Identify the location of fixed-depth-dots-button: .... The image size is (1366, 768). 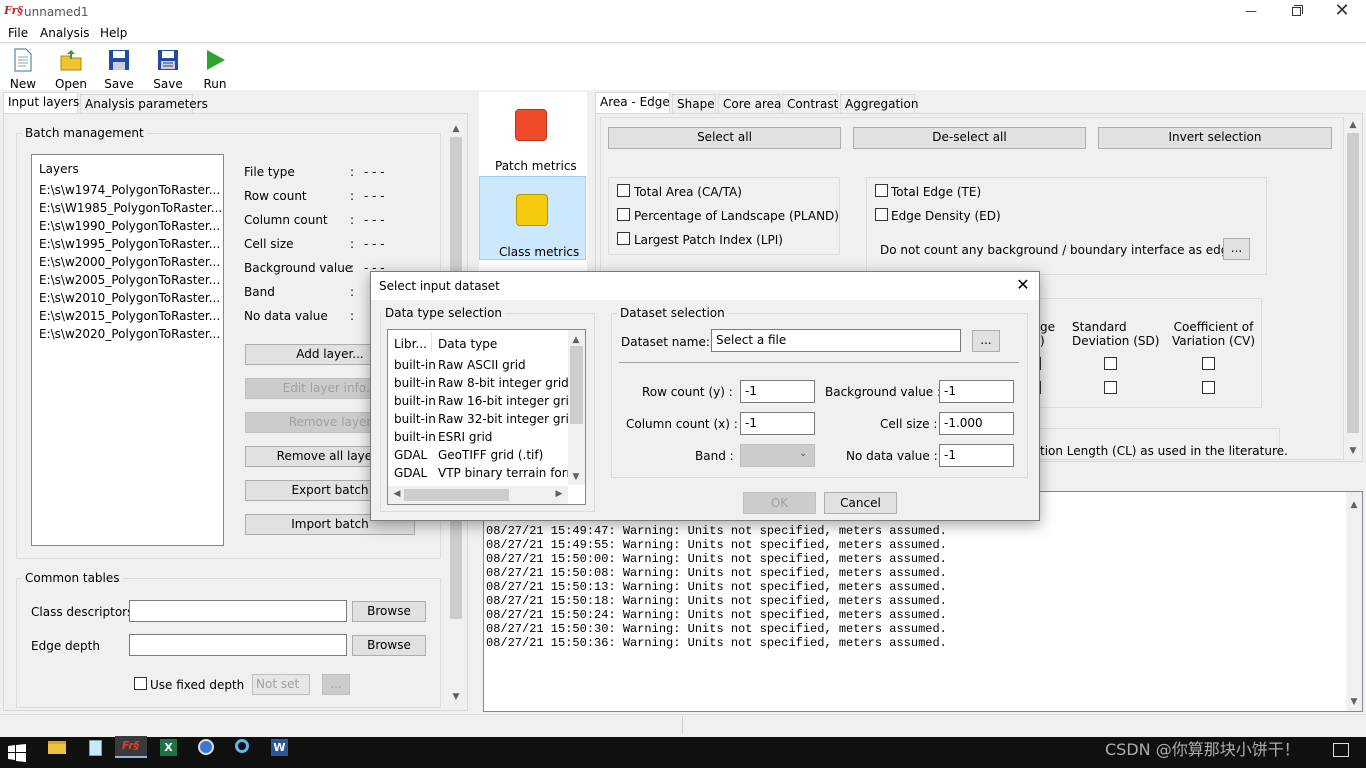
(336, 684).